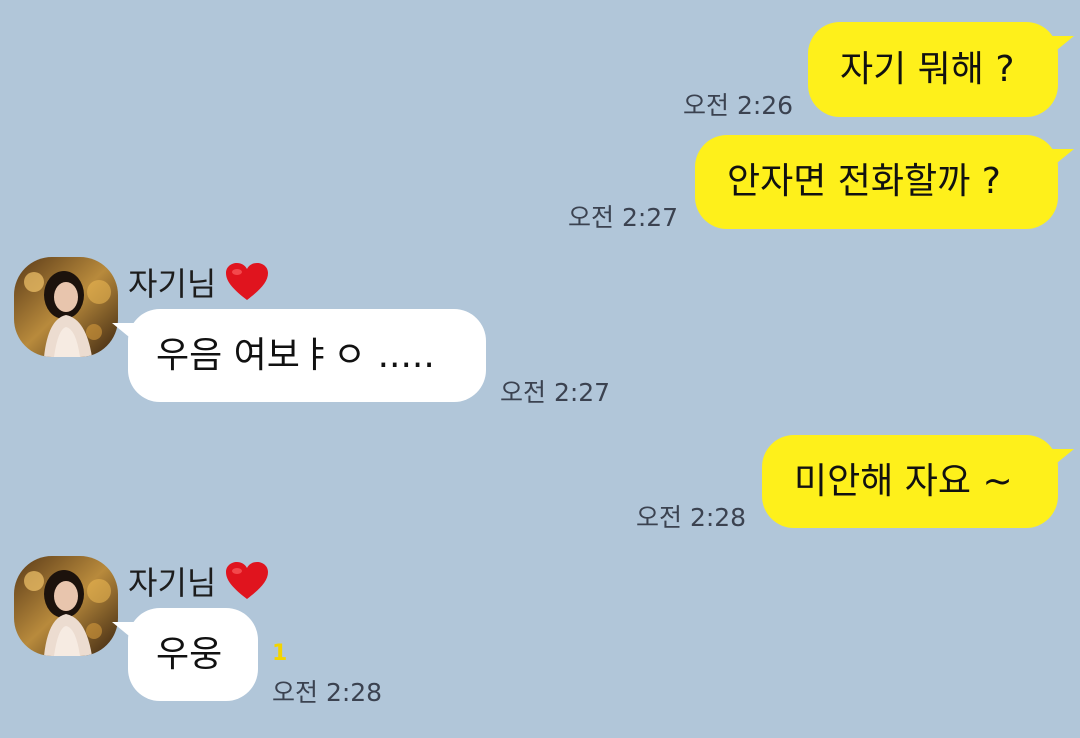 The width and height of the screenshot is (1080, 738). I want to click on message-bubble-mine: 자기 뭐해 ?, so click(941, 69).